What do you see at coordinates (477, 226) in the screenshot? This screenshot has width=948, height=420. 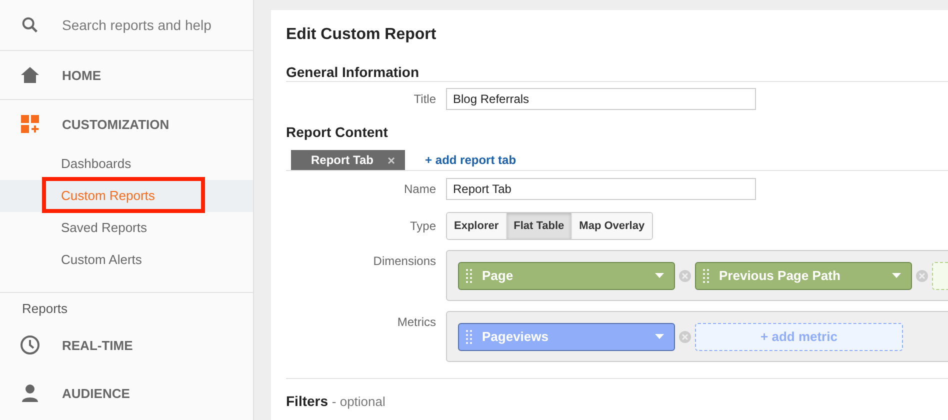 I see `type-button: Explorer` at bounding box center [477, 226].